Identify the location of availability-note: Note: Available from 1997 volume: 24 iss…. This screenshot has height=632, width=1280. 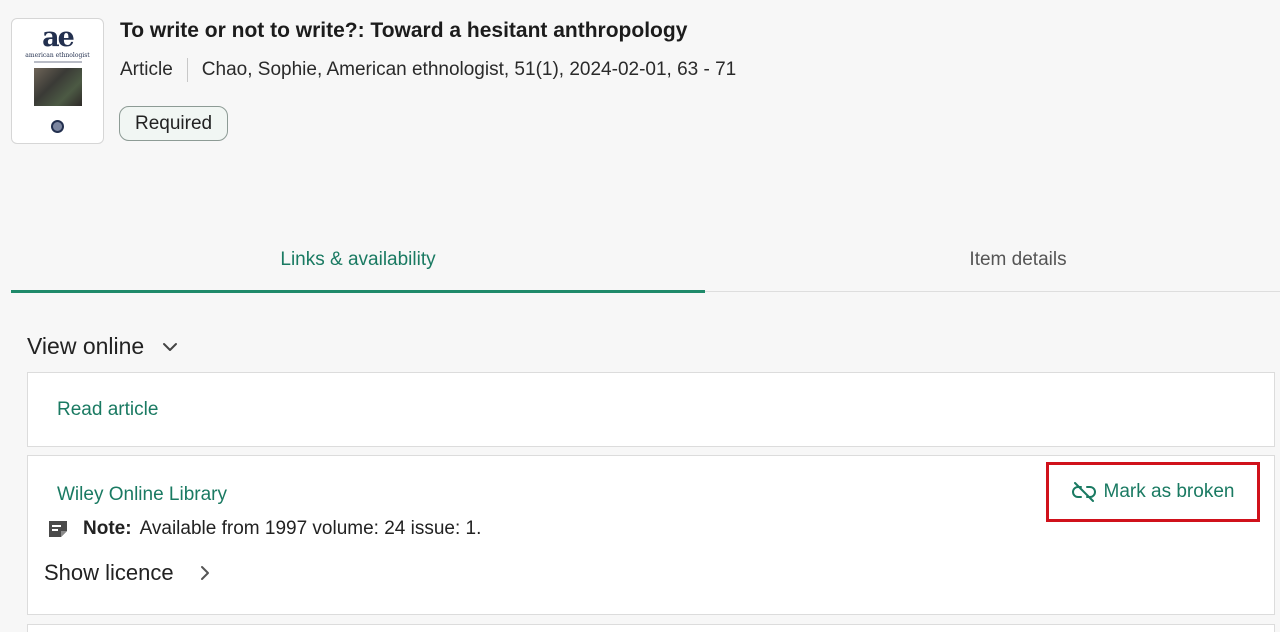
(264, 529).